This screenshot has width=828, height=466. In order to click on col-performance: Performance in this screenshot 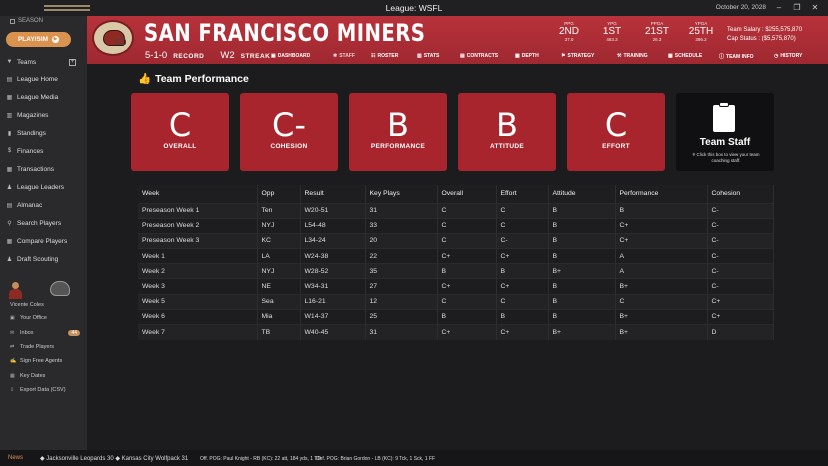, I will do `click(661, 194)`.